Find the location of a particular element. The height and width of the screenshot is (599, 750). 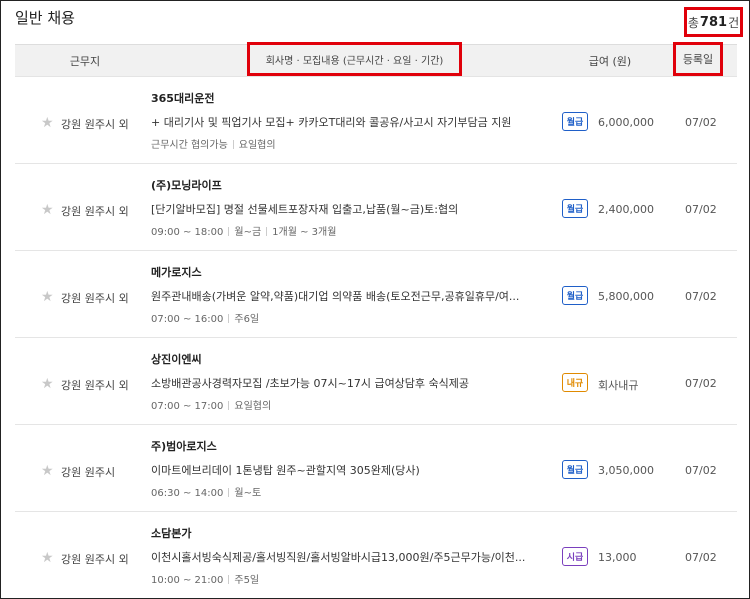

meta-item: 주6일 is located at coordinates (247, 319).